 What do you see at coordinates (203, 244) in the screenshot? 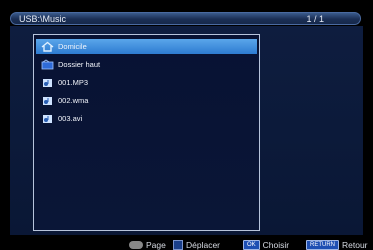
I see `move-label: Déplacer` at bounding box center [203, 244].